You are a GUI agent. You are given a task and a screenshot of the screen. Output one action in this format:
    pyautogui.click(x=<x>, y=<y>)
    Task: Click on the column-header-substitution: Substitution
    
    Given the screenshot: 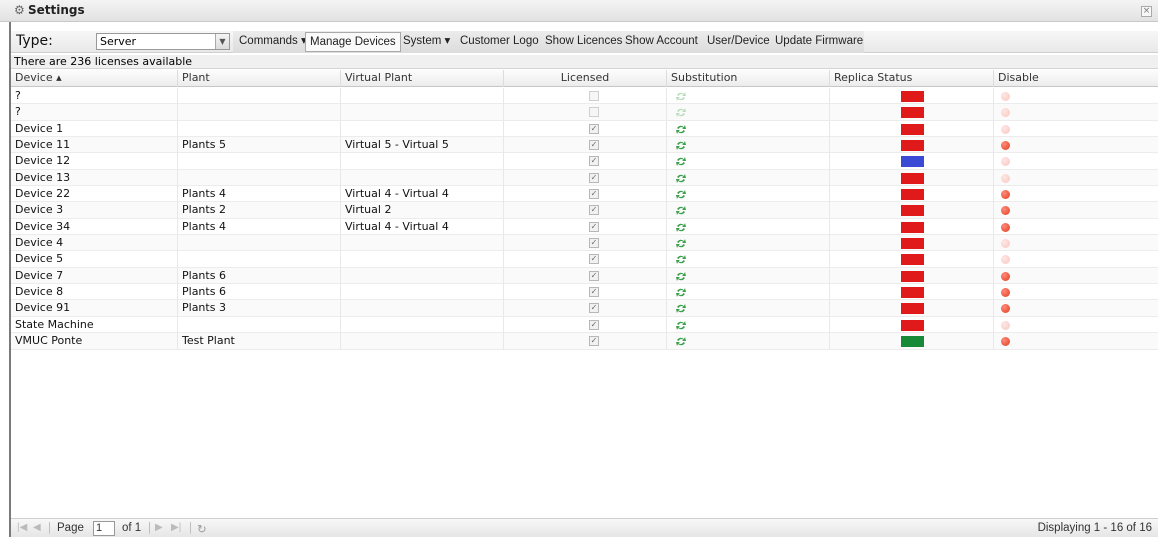 What is the action you would take?
    pyautogui.click(x=748, y=78)
    